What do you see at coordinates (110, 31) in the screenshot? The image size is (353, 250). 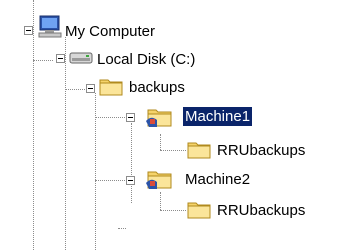 I see `tree-node-label-my-computer: My Computer` at bounding box center [110, 31].